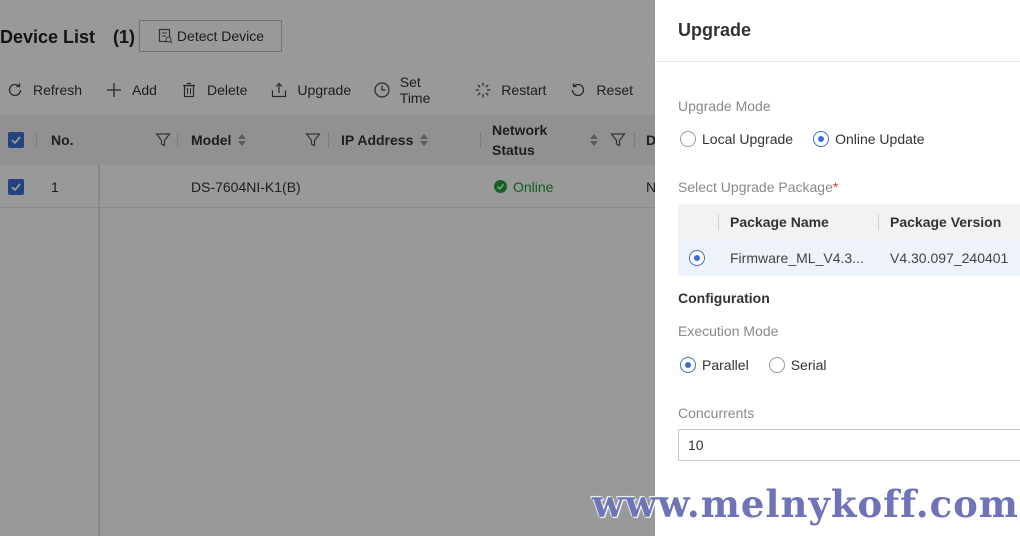 Image resolution: width=1020 pixels, height=536 pixels. I want to click on column-package-name: Package Name, so click(779, 222).